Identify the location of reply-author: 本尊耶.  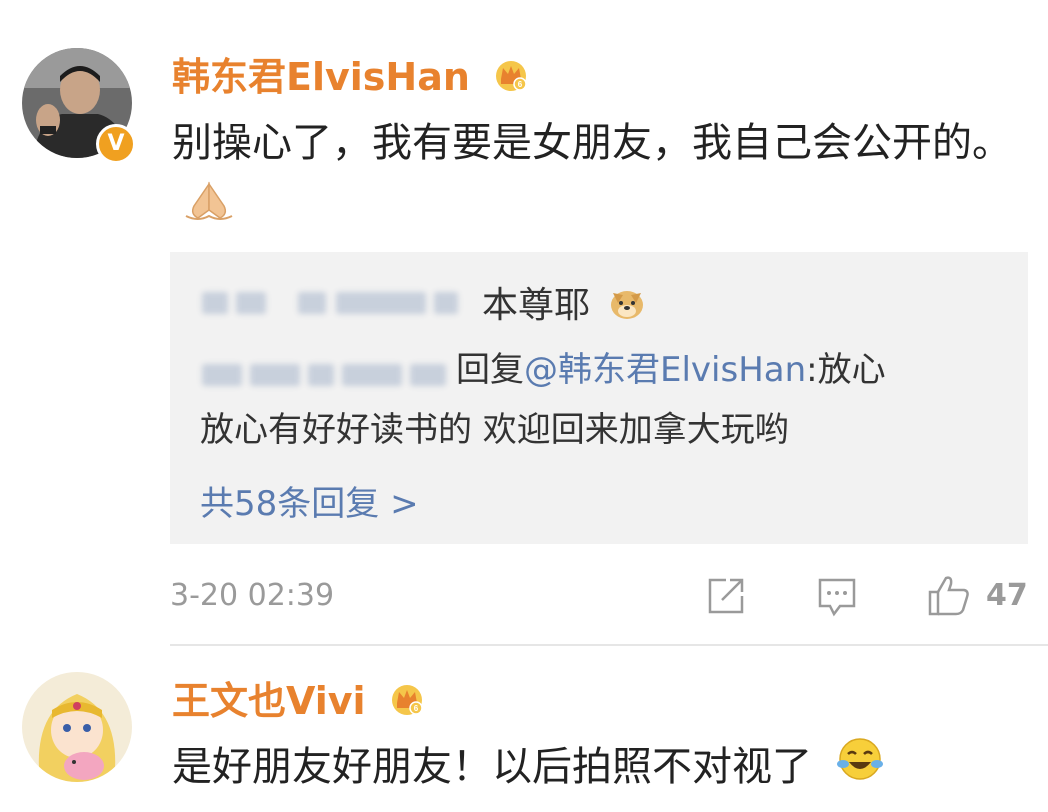
(564, 304).